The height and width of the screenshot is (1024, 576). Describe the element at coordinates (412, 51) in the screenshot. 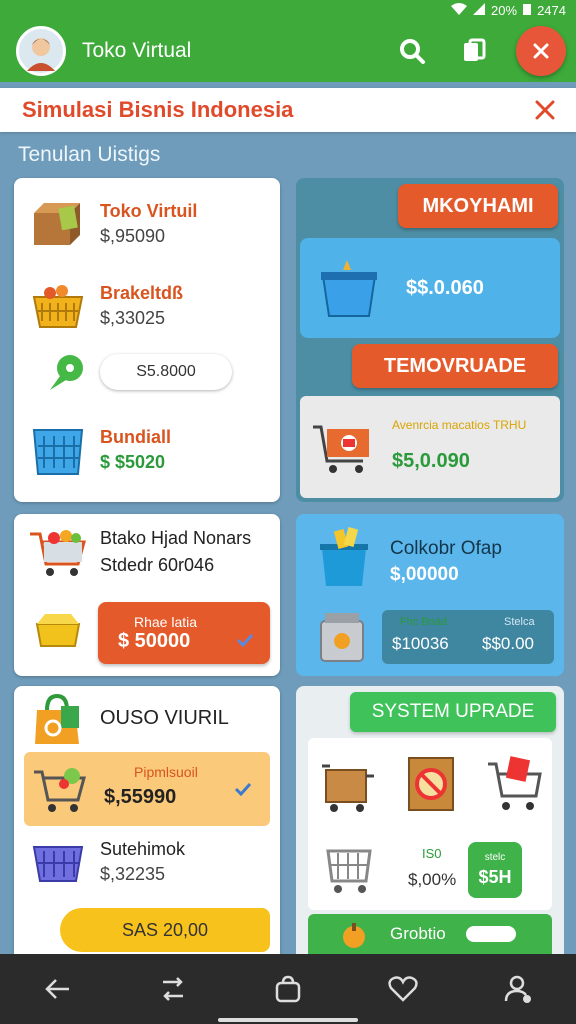

I see `search-icon` at that location.